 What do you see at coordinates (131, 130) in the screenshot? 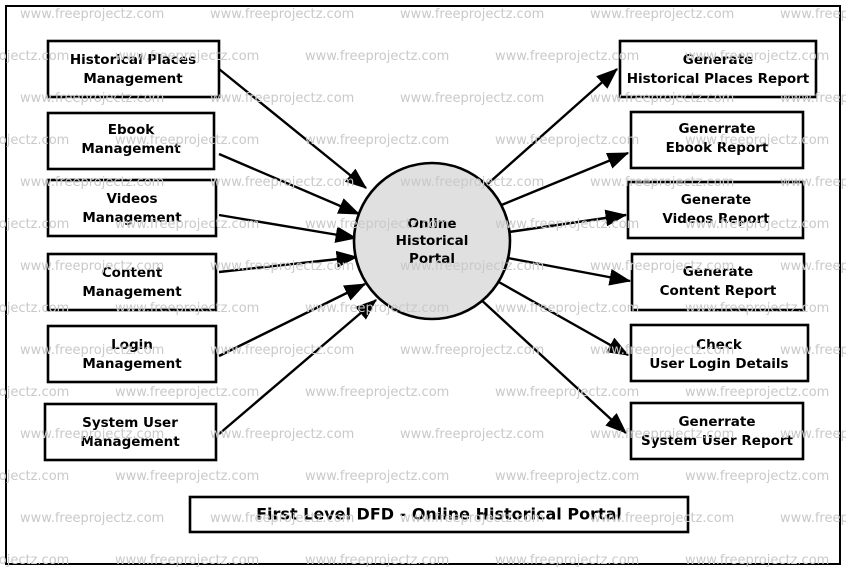
I see `entity-label-line-1: Ebook` at bounding box center [131, 130].